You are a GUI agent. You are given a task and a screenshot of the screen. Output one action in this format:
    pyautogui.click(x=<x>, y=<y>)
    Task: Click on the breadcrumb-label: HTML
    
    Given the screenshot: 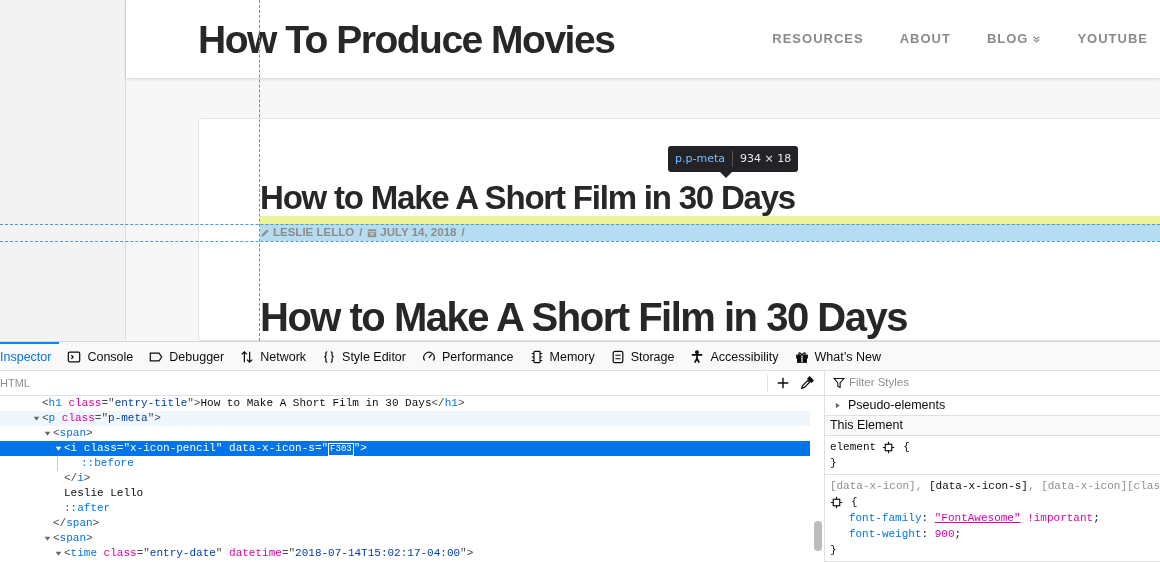 What is the action you would take?
    pyautogui.click(x=15, y=383)
    